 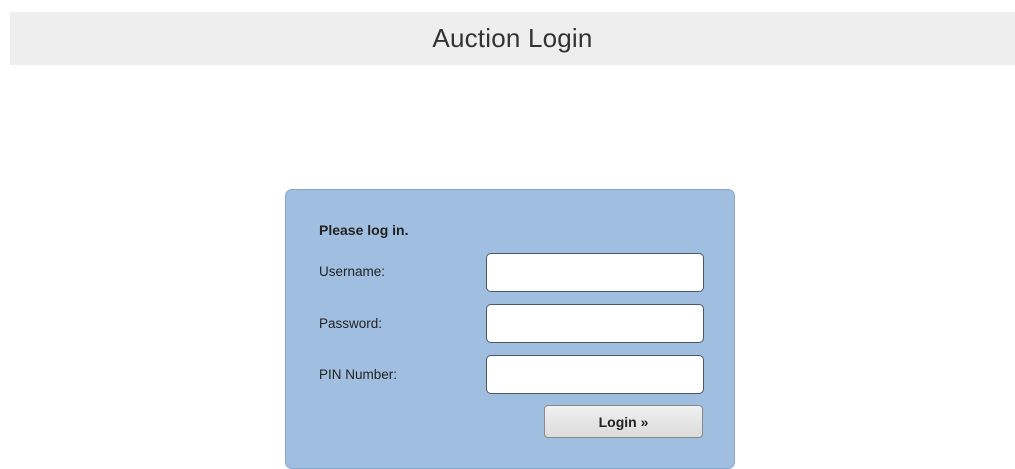 I want to click on username-input, so click(x=595, y=272).